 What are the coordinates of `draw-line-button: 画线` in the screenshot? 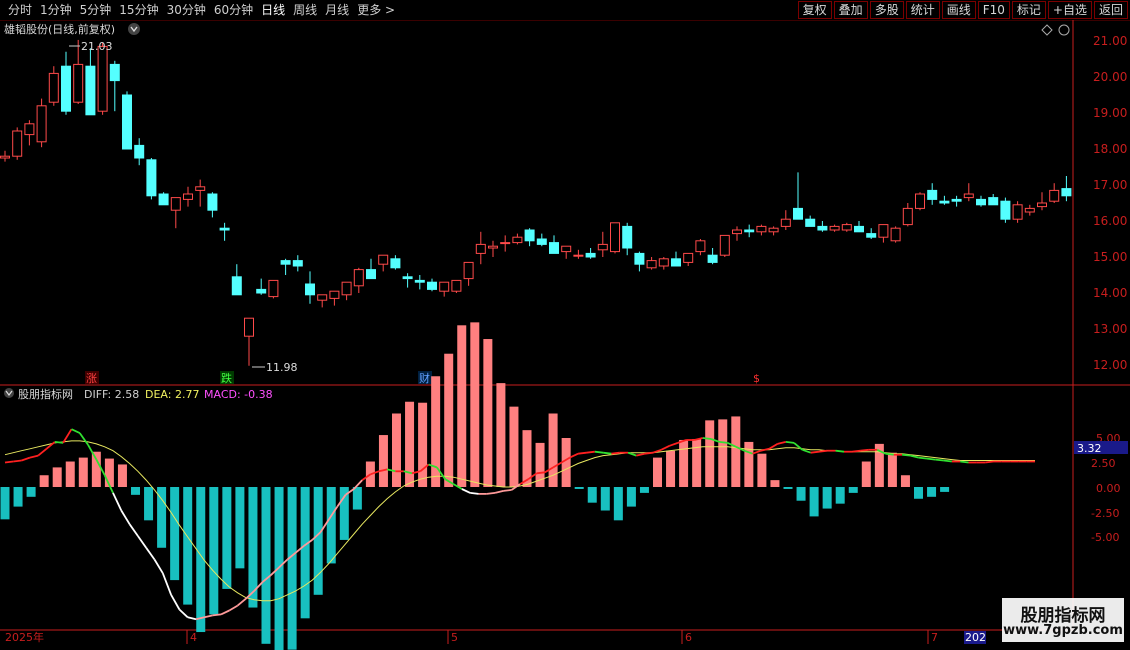 It's located at (958, 10).